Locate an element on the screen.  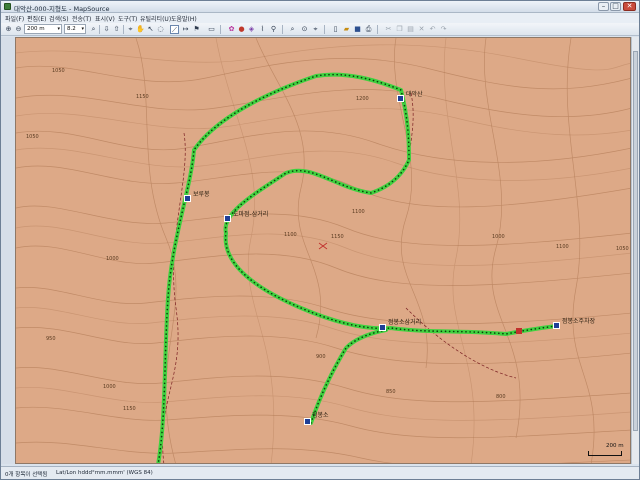
place-label-daeaksan: 대악산 is located at coordinates (414, 93).